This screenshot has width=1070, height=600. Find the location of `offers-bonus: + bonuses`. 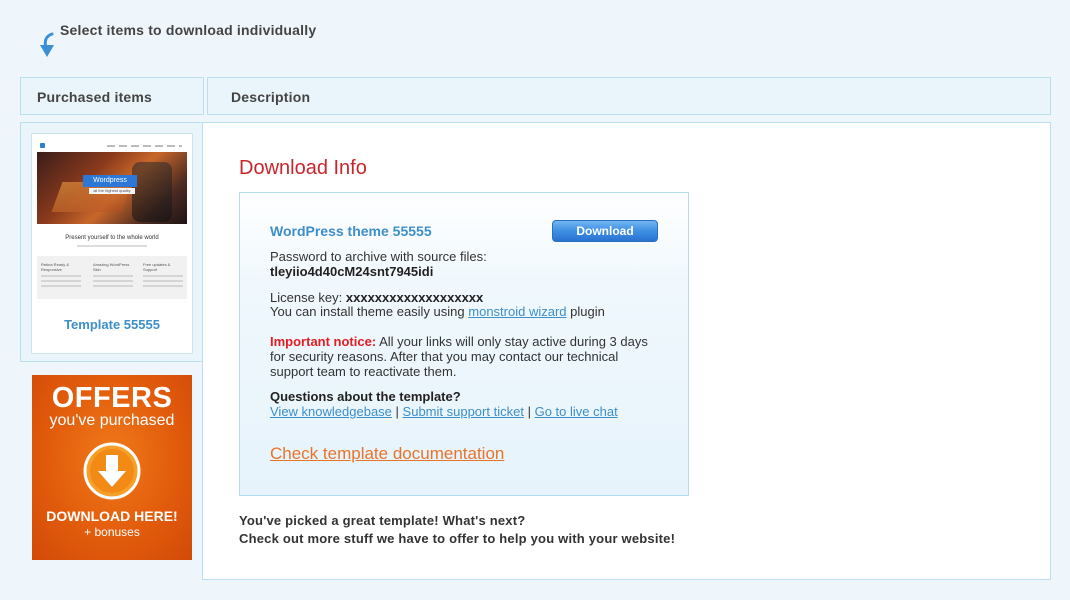

offers-bonus: + bonuses is located at coordinates (112, 532).